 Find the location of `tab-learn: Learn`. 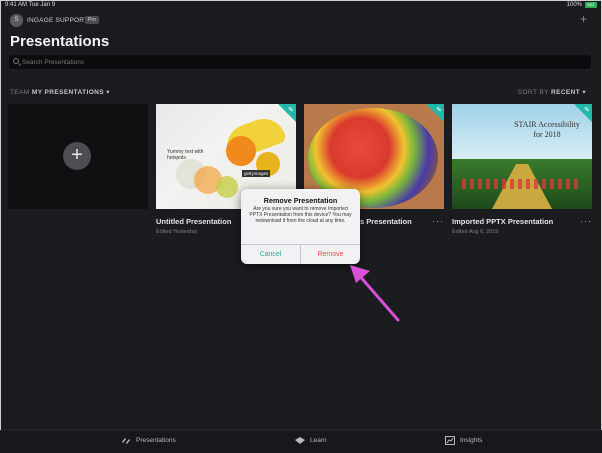

tab-learn: Learn is located at coordinates (311, 440).